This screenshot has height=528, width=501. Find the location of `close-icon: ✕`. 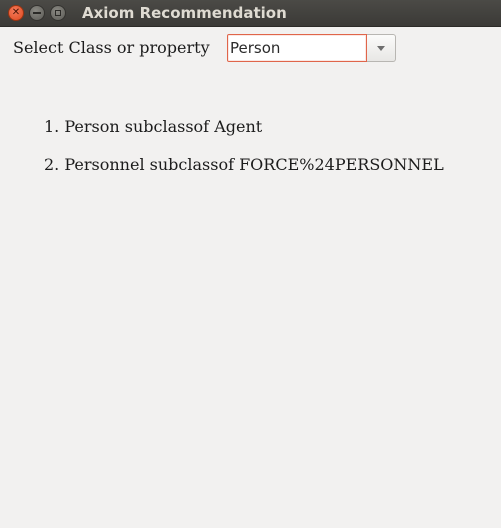

close-icon: ✕ is located at coordinates (16, 13).